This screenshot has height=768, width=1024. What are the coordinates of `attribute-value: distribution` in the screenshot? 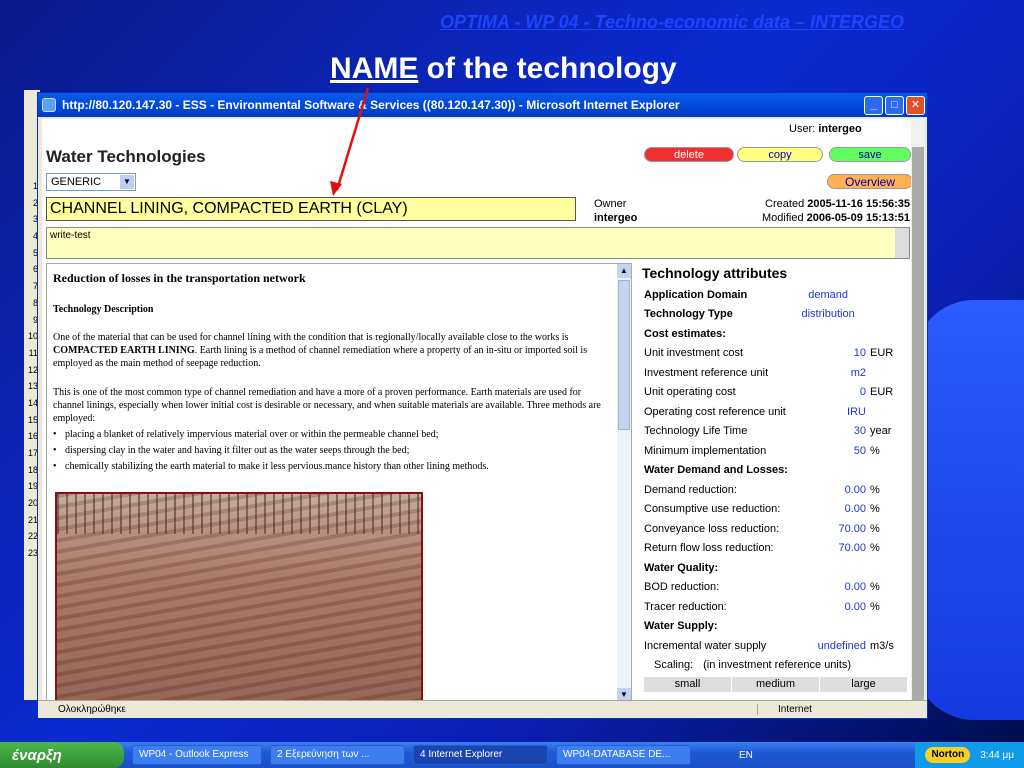 It's located at (830, 314).